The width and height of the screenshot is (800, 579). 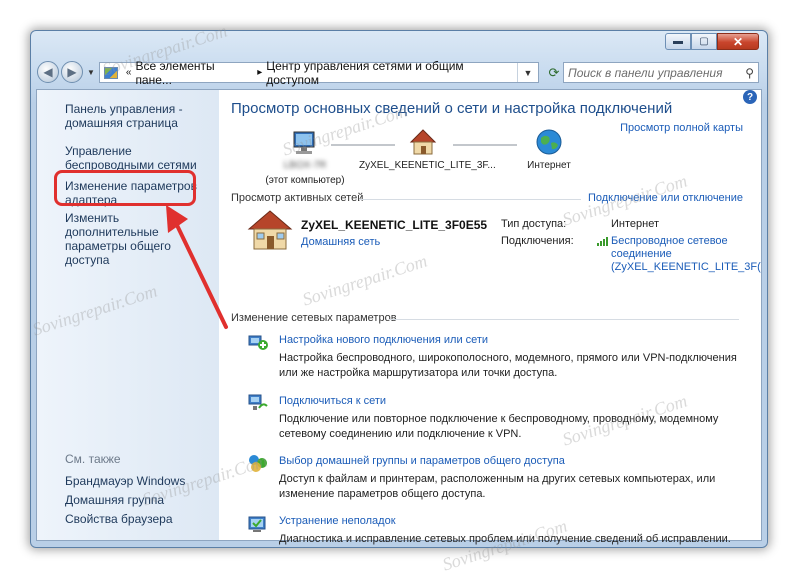 I want to click on task-new-connection-link: Настройка нового подключения или сети, so click(x=383, y=340).